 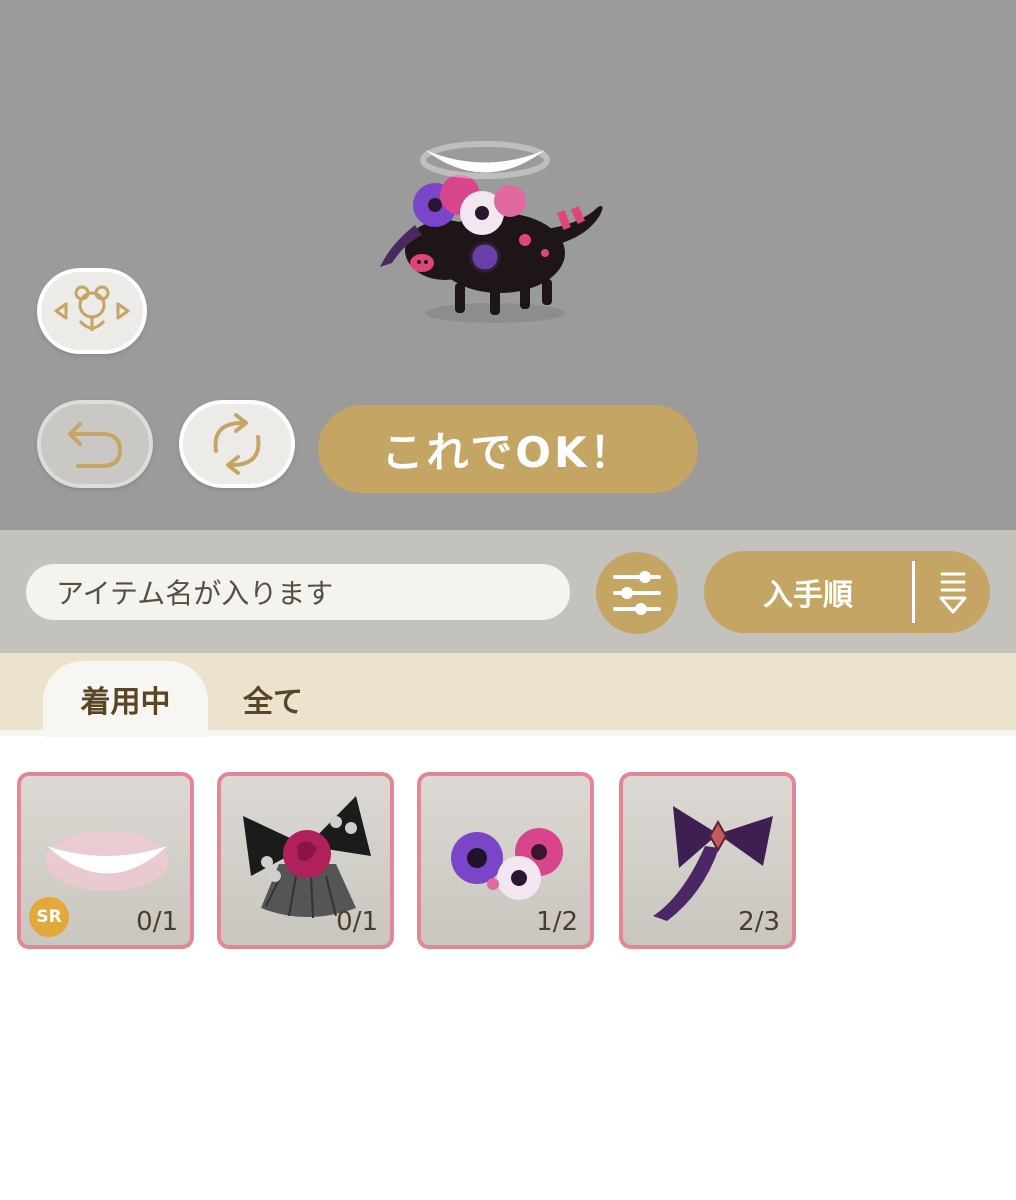 What do you see at coordinates (298, 592) in the screenshot?
I see `search-input: アイテム名が入ります` at bounding box center [298, 592].